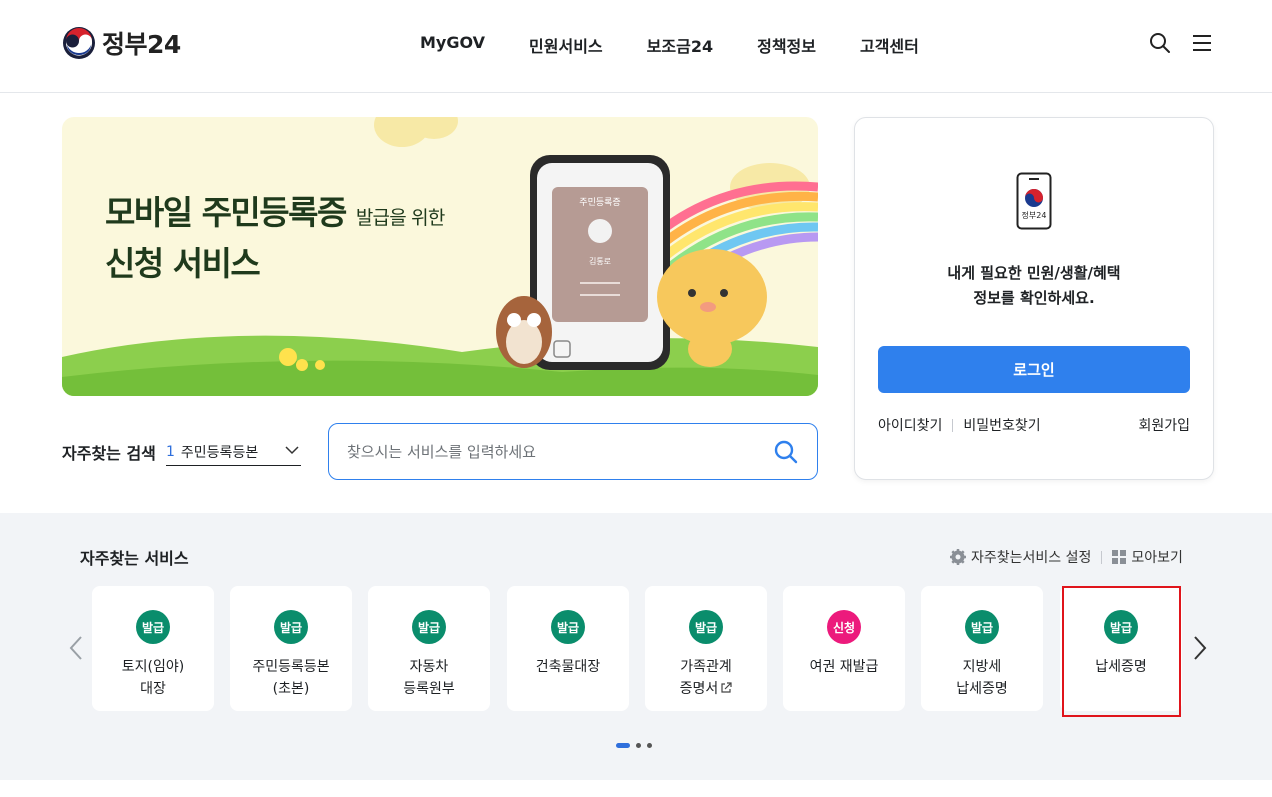  I want to click on login-message-line2: 정보를 확인하세요., so click(1034, 298).